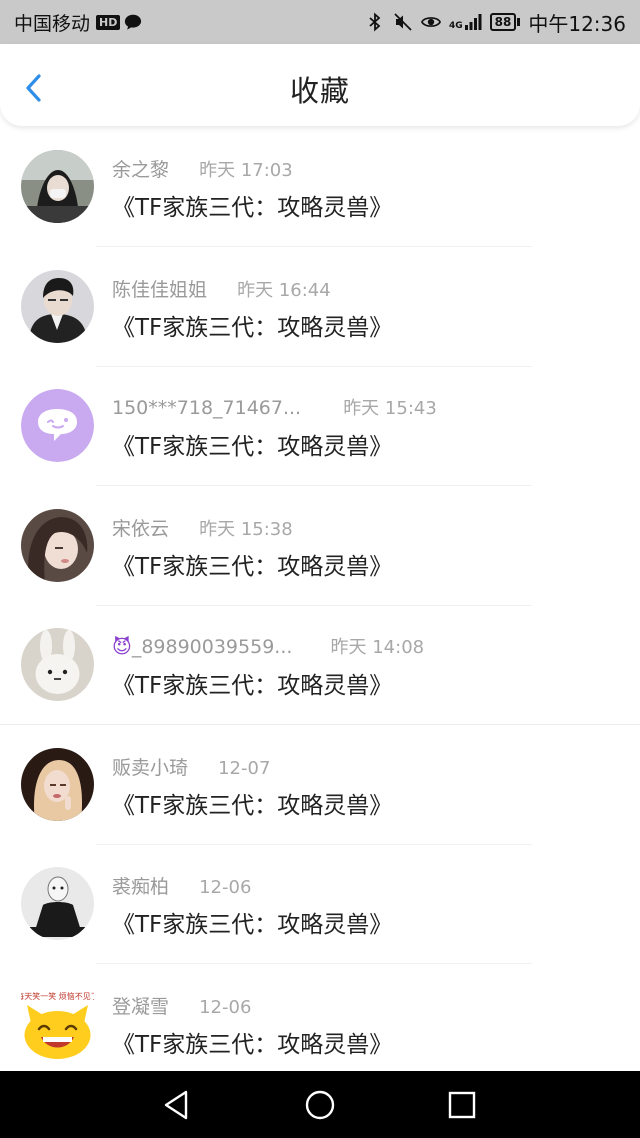  I want to click on timestamp: 12-07, so click(244, 768).